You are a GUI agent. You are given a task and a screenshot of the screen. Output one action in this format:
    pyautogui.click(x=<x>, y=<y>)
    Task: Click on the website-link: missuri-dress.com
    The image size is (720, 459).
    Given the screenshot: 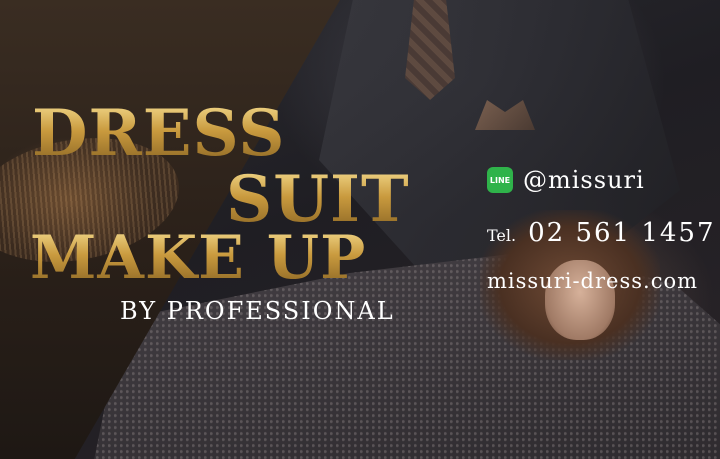 What is the action you would take?
    pyautogui.click(x=592, y=281)
    